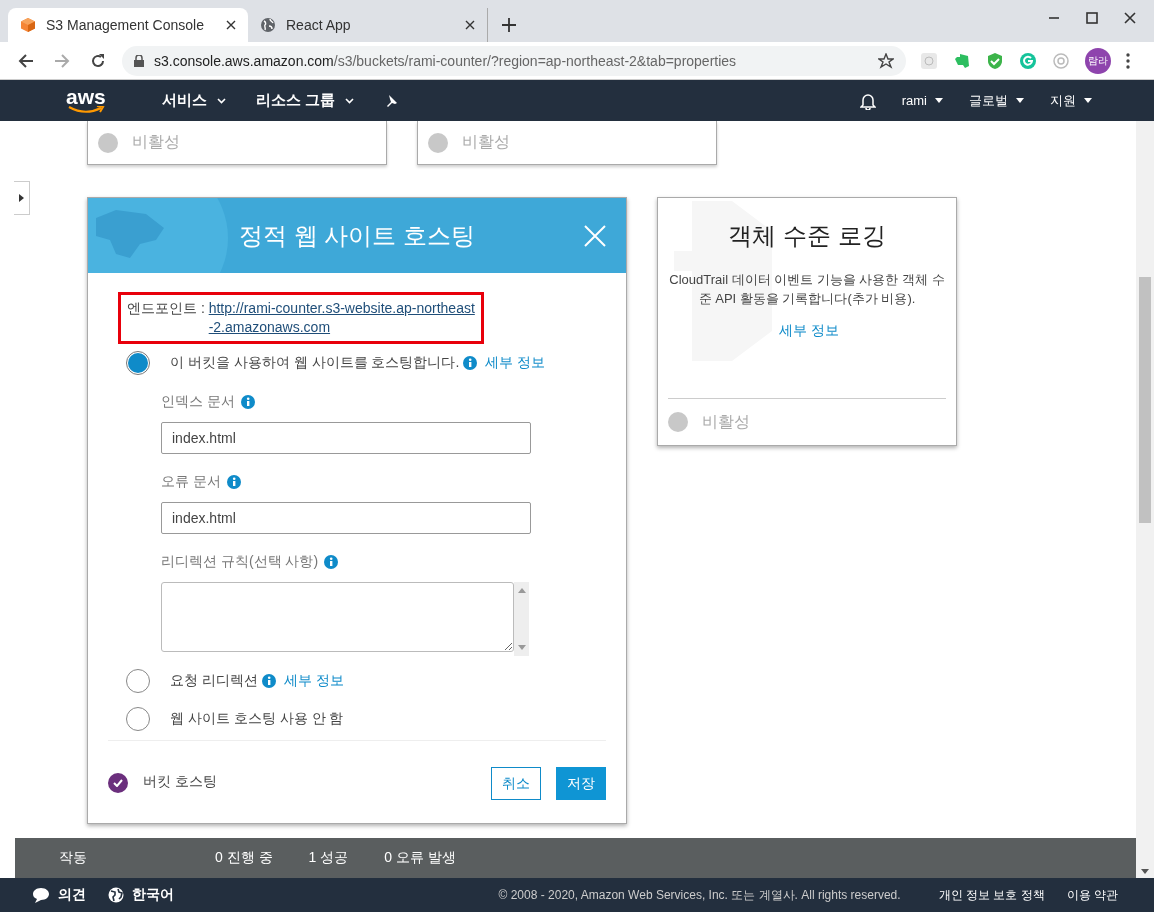 The image size is (1154, 912). Describe the element at coordinates (1098, 60) in the screenshot. I see `profile-avatar: 람라` at that location.